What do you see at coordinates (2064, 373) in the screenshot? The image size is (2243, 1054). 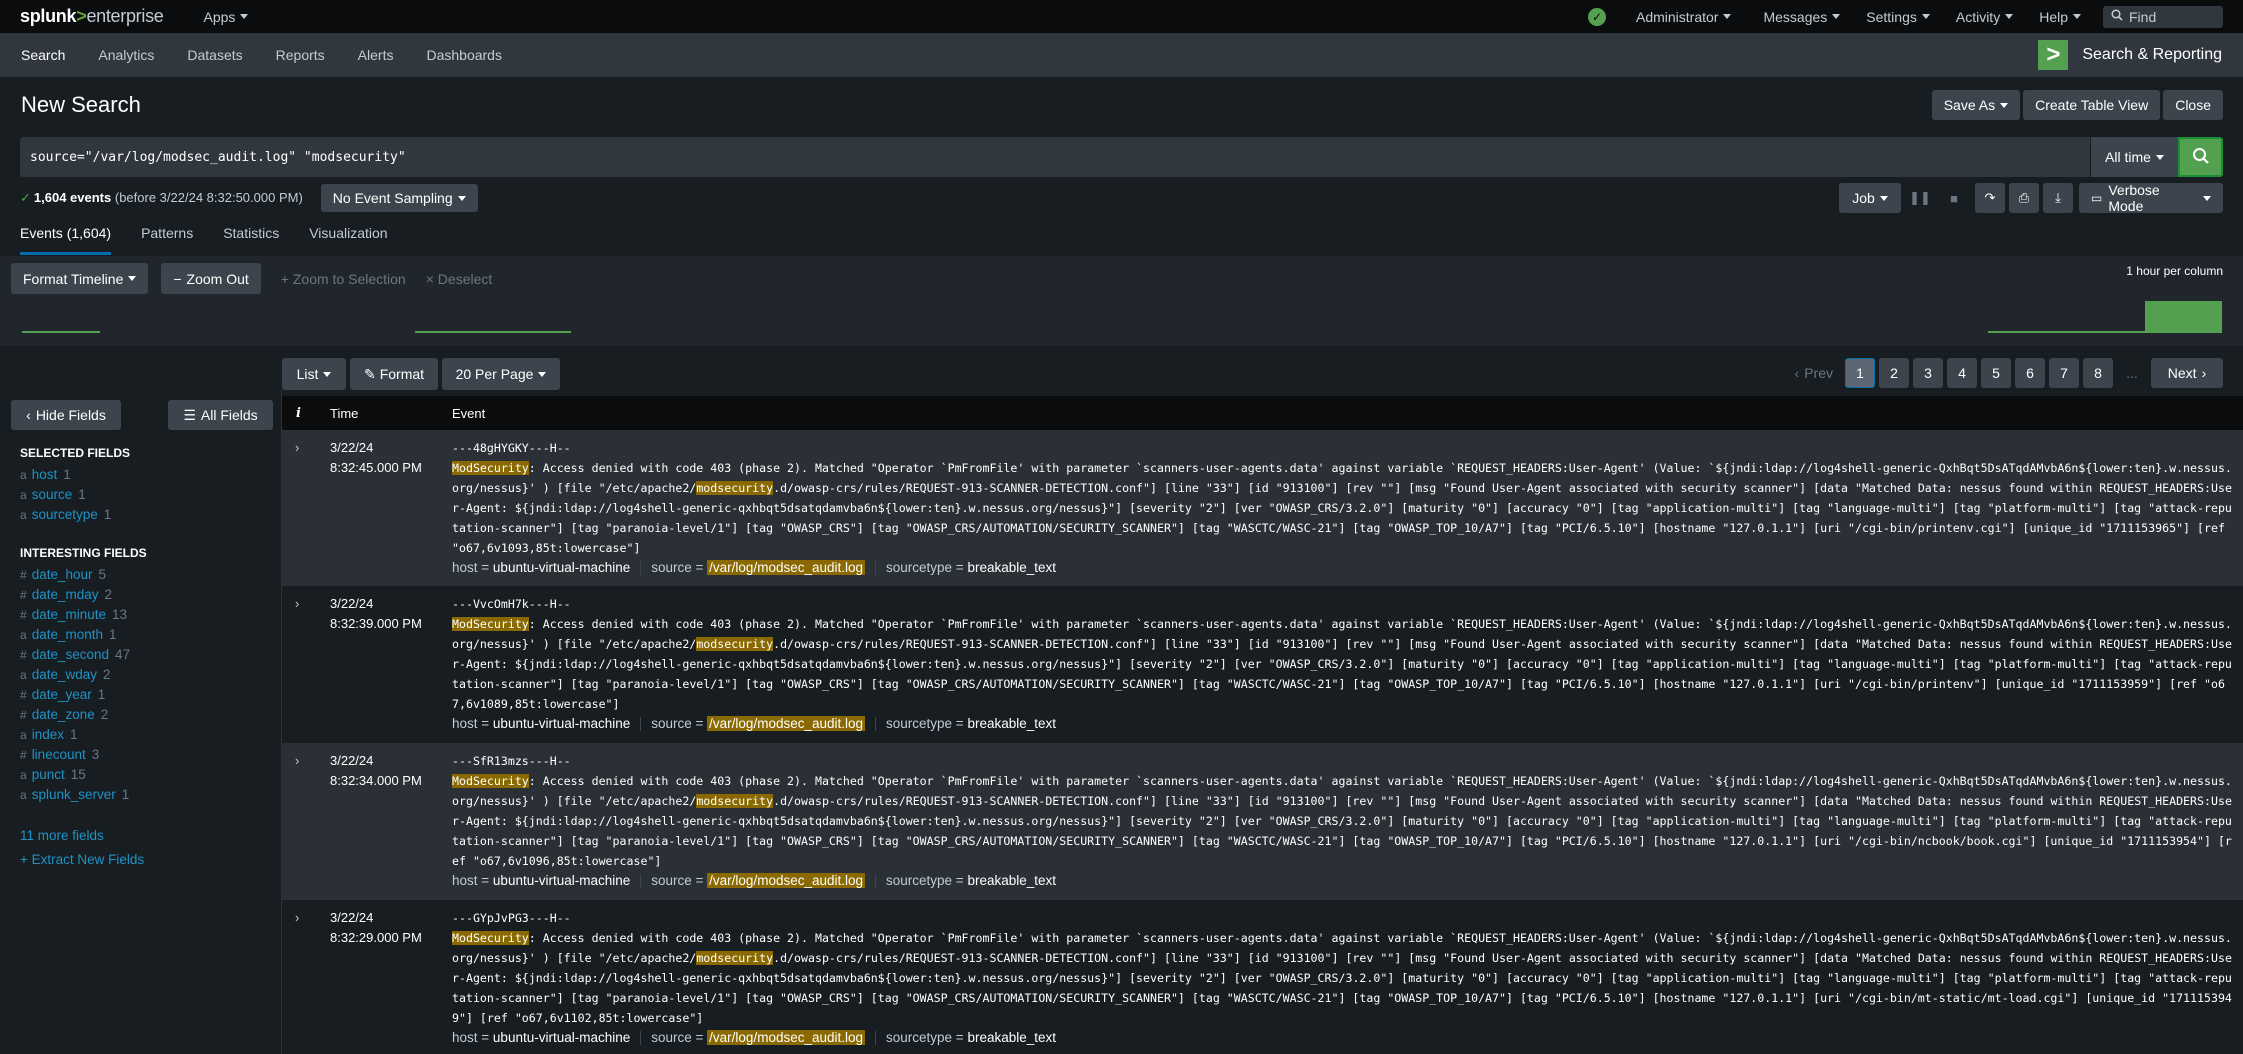 I see `page-button: 7` at bounding box center [2064, 373].